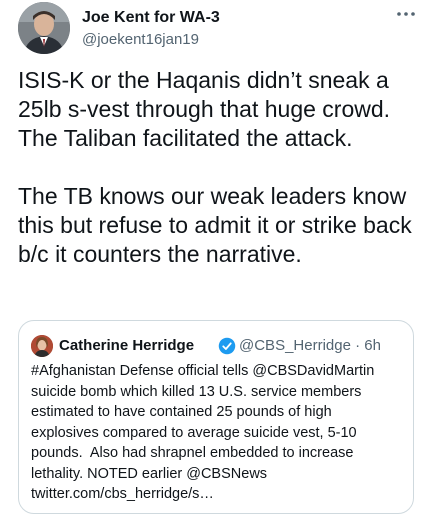  I want to click on author-avatar, so click(44, 28).